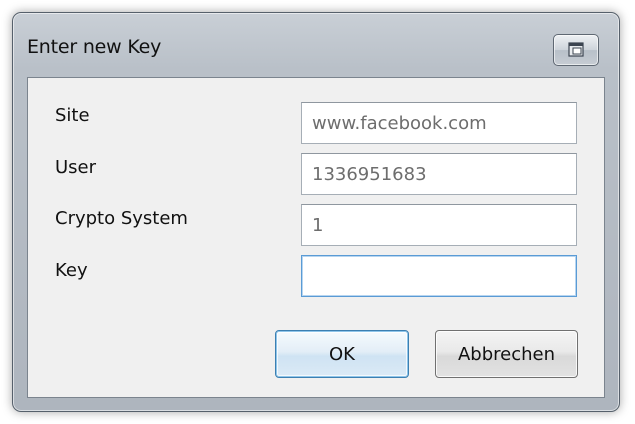 Image resolution: width=635 pixels, height=424 pixels. What do you see at coordinates (94, 47) in the screenshot?
I see `window-title: Enter new Key` at bounding box center [94, 47].